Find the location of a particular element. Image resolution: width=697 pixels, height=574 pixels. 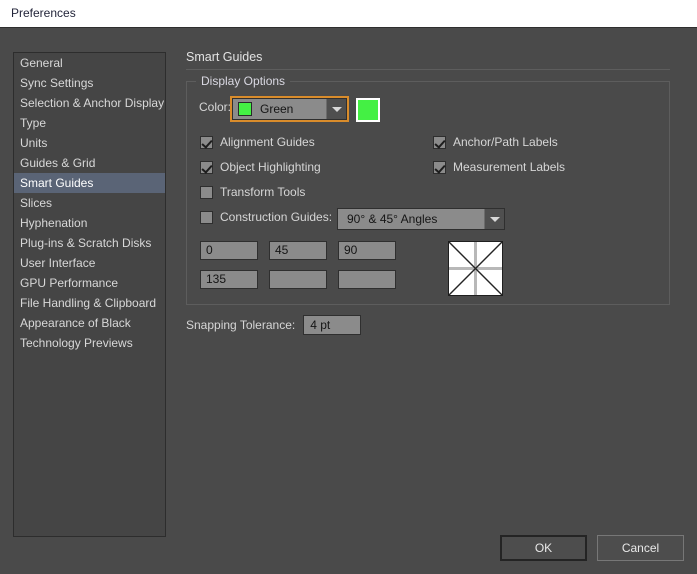

window-title: Preferences is located at coordinates (43, 13).